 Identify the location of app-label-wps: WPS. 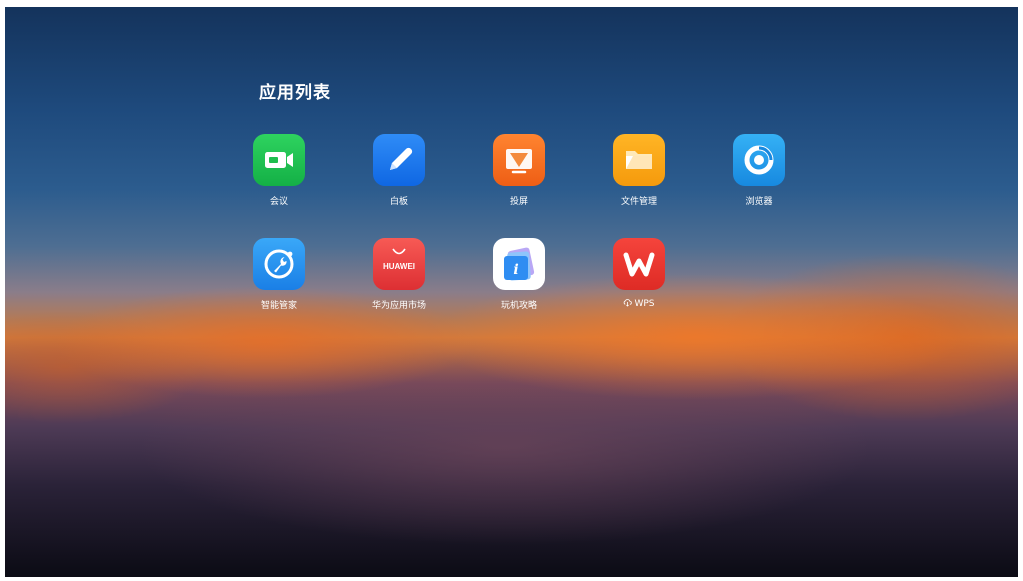
(639, 303).